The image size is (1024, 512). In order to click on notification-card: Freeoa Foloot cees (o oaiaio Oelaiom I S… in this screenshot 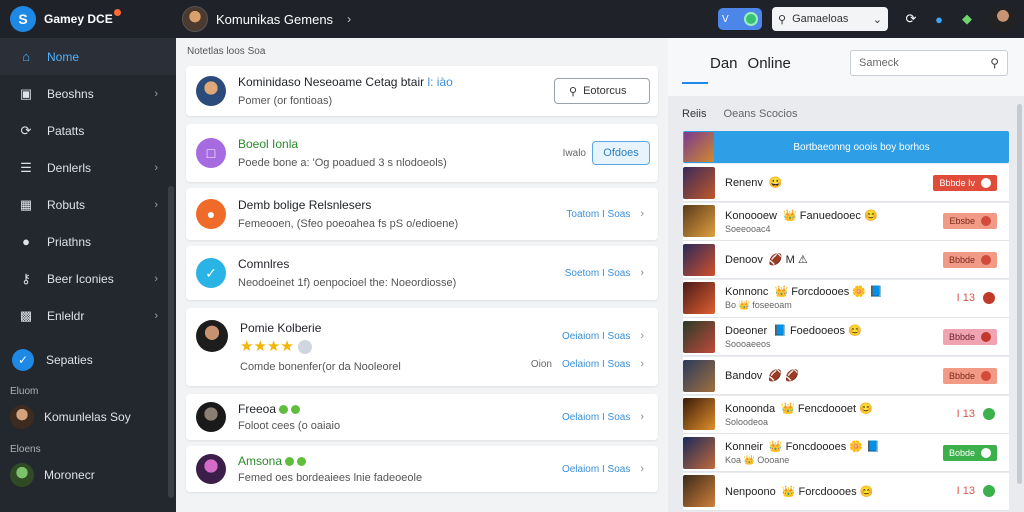, I will do `click(422, 417)`.